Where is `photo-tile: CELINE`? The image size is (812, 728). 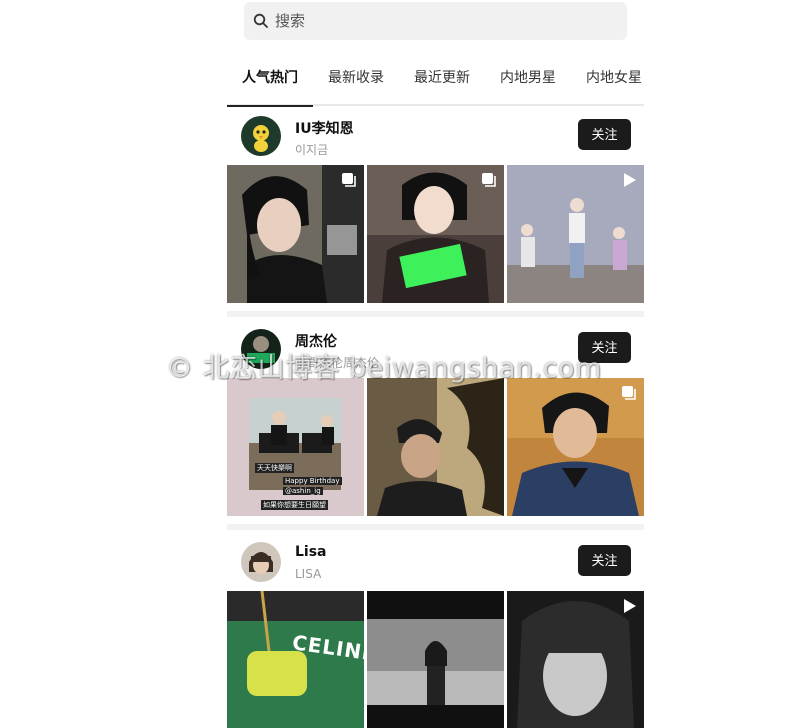 photo-tile: CELINE is located at coordinates (295, 659).